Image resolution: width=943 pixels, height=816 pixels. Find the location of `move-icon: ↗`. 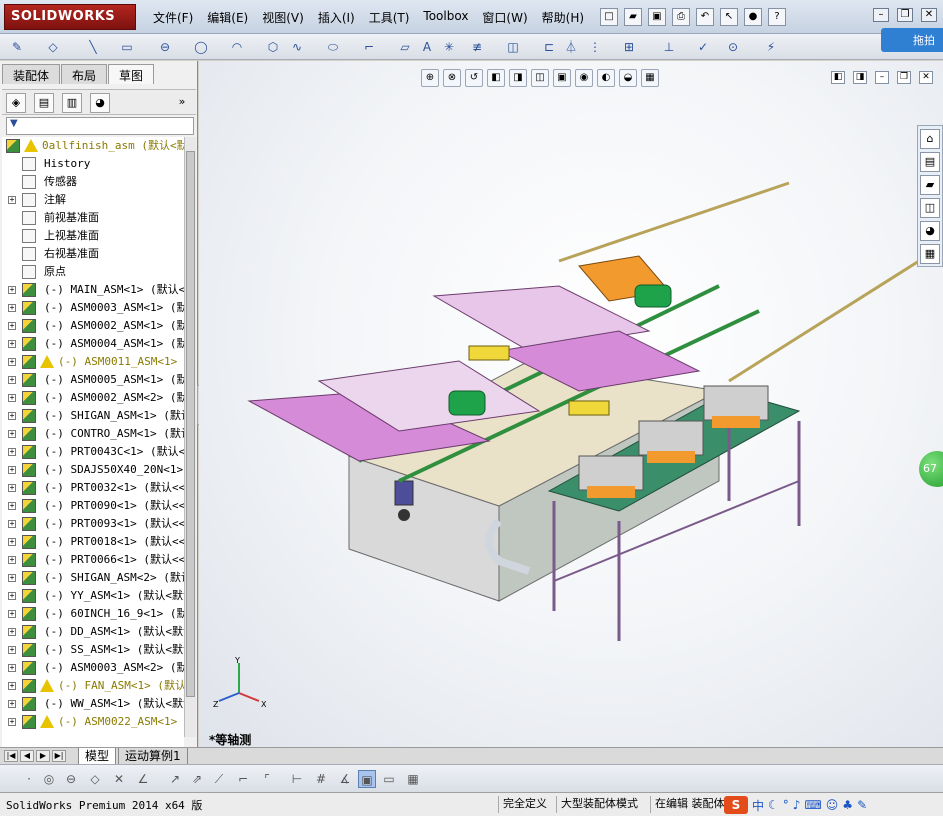

move-icon: ↗ is located at coordinates (175, 779).